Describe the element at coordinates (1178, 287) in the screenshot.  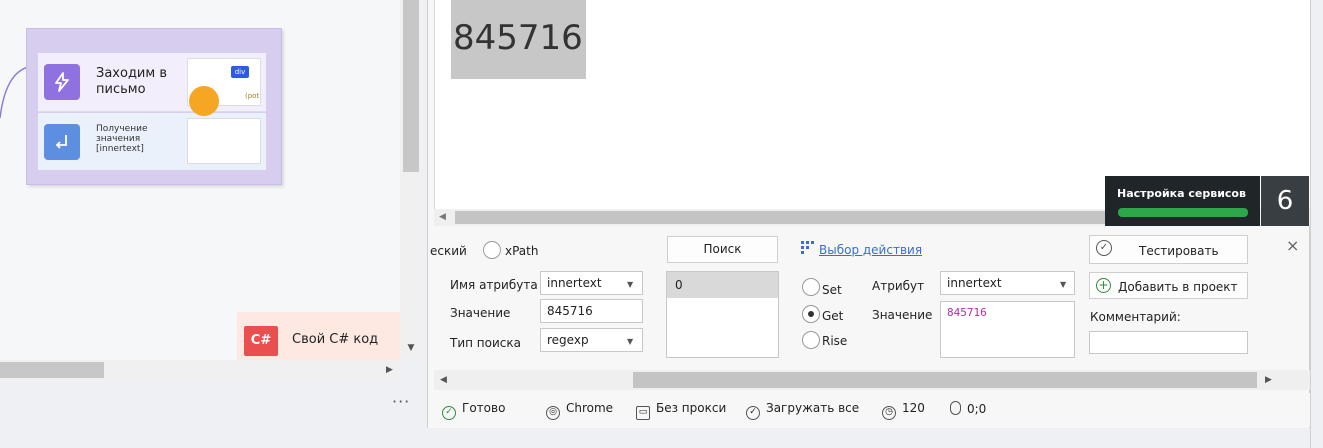
I see `add-to-project-label: Добавить в проект` at that location.